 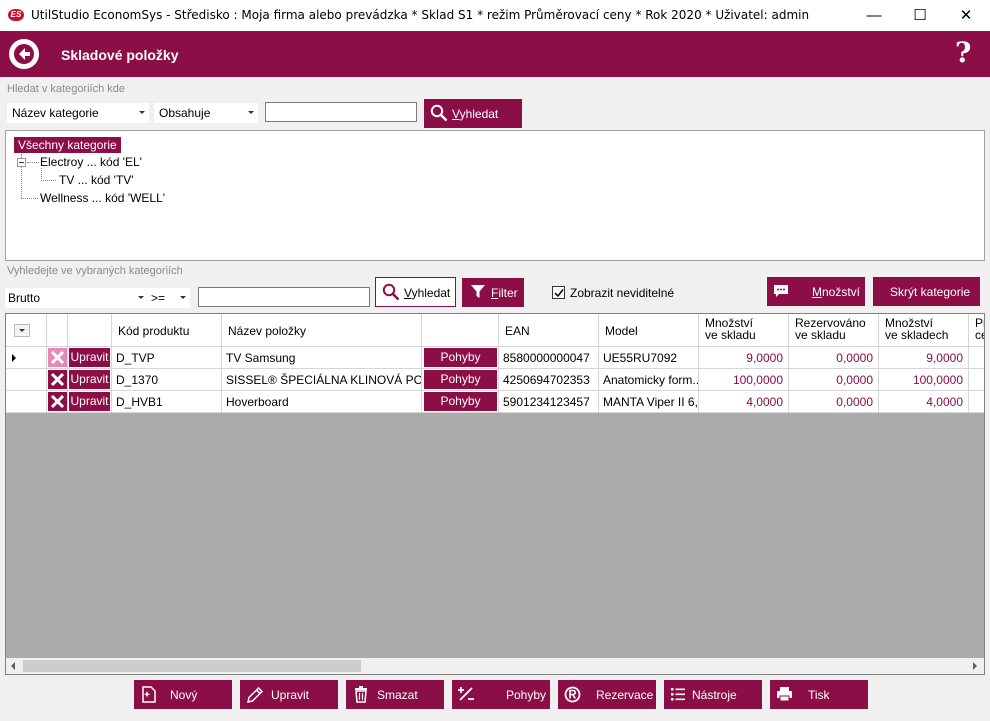 I want to click on delete-button-label: Smazat, so click(x=397, y=695).